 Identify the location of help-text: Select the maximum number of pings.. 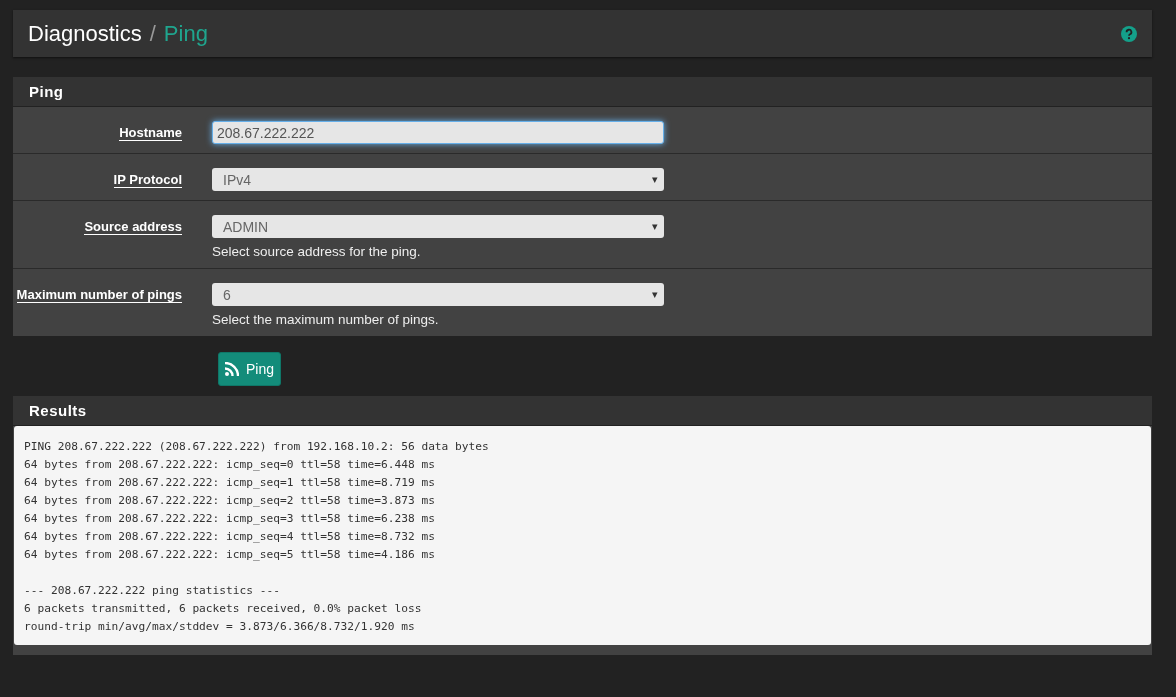
(326, 319).